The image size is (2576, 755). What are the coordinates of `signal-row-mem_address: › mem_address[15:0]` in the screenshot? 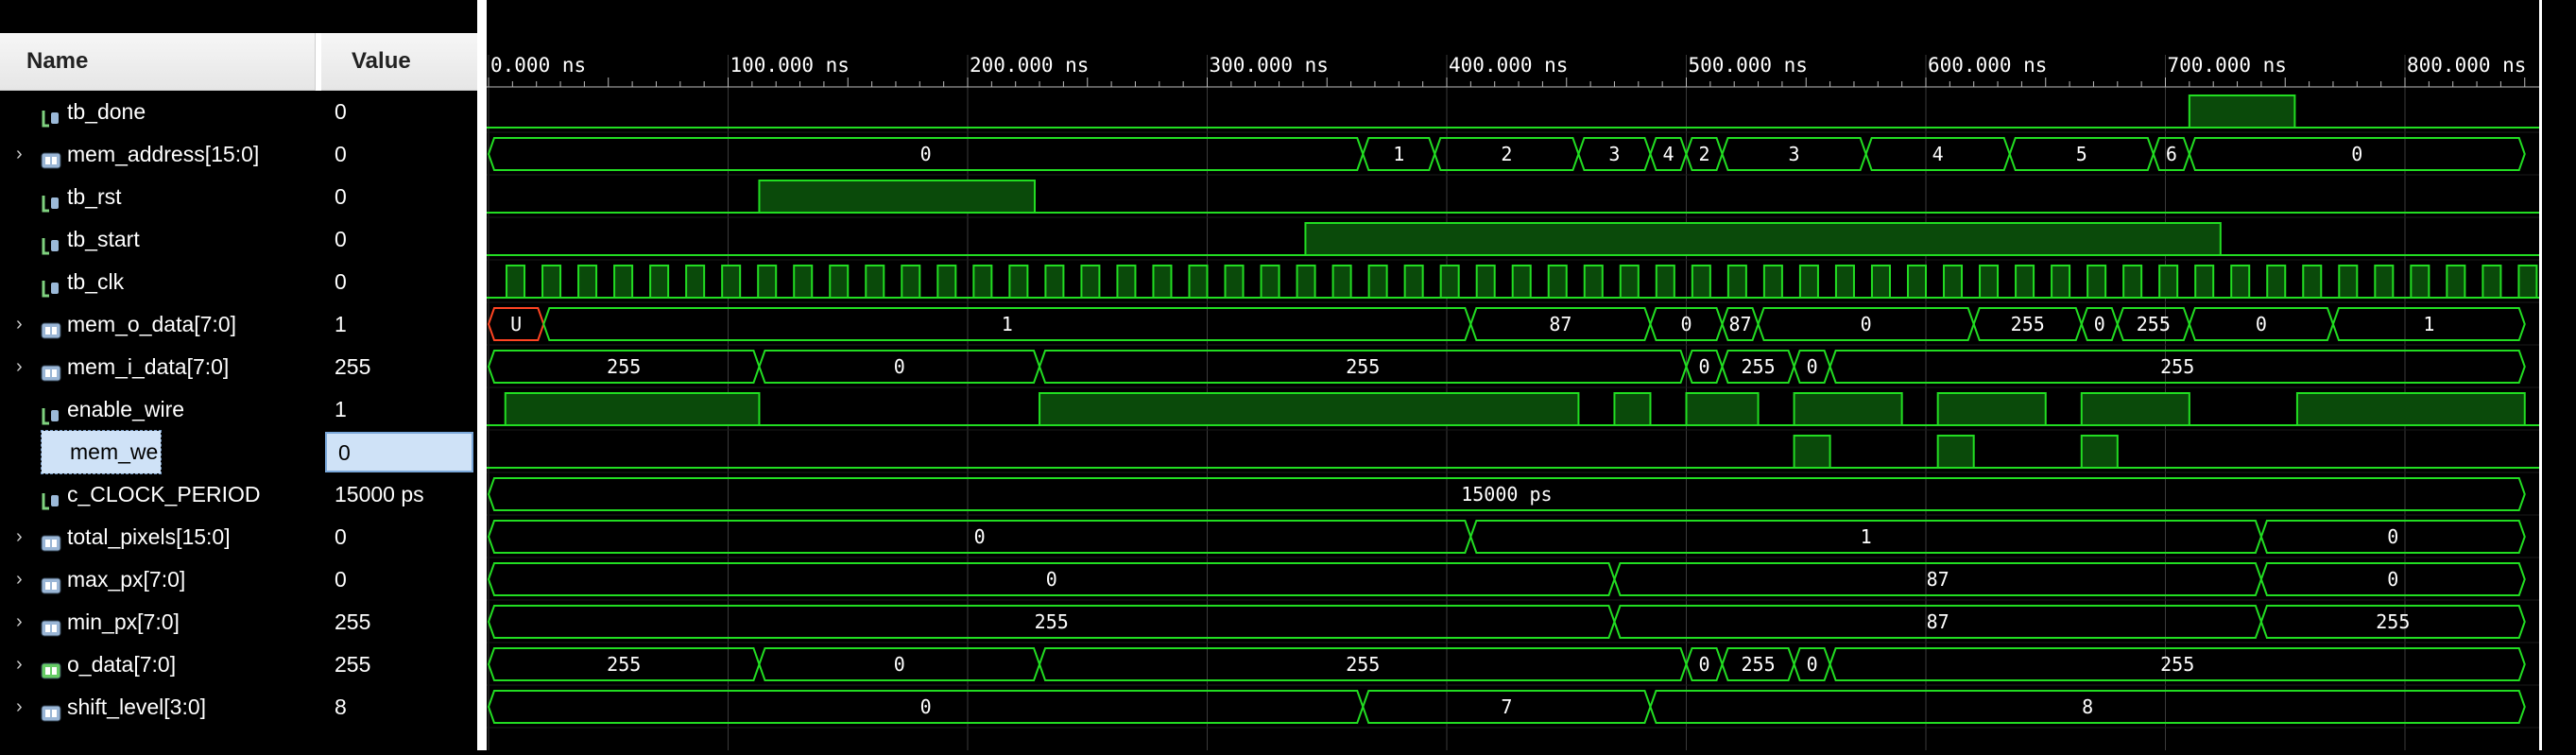 It's located at (158, 154).